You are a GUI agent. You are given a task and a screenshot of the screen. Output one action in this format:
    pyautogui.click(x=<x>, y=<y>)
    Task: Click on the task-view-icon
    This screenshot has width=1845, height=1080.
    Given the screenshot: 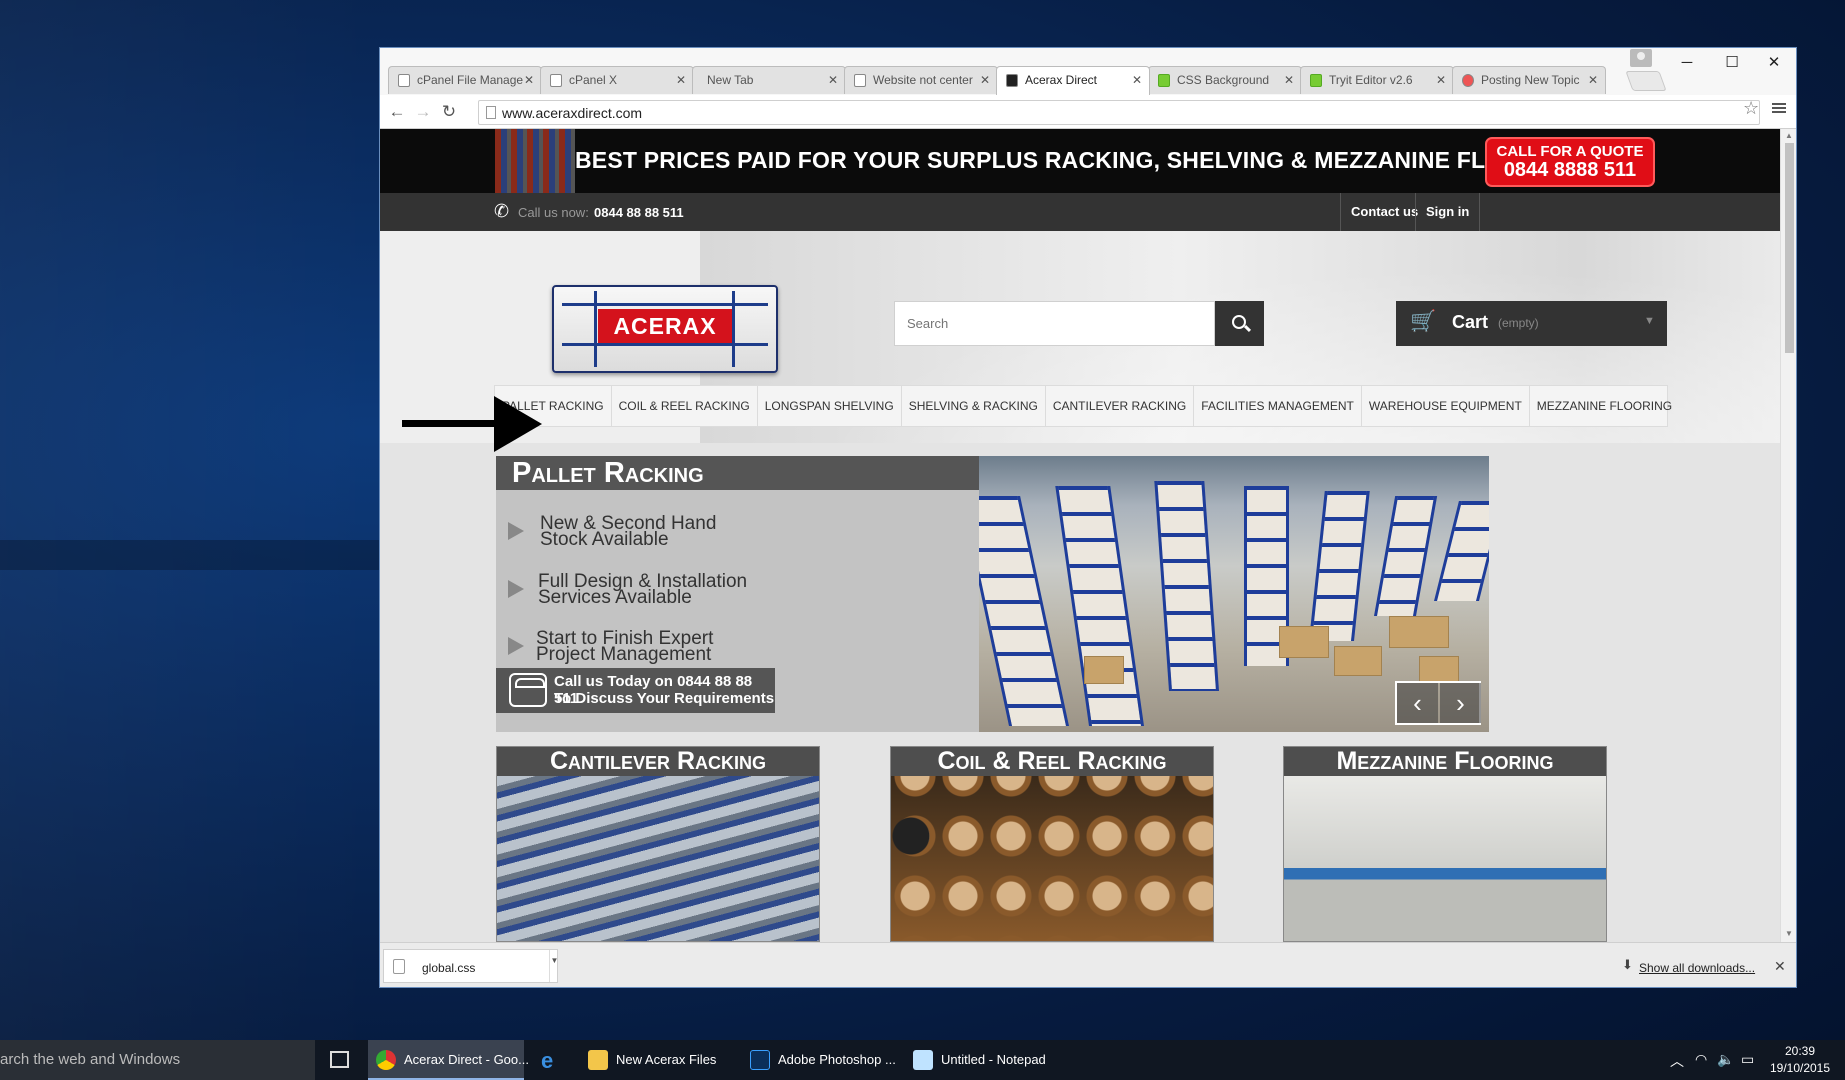 What is the action you would take?
    pyautogui.click(x=339, y=1059)
    